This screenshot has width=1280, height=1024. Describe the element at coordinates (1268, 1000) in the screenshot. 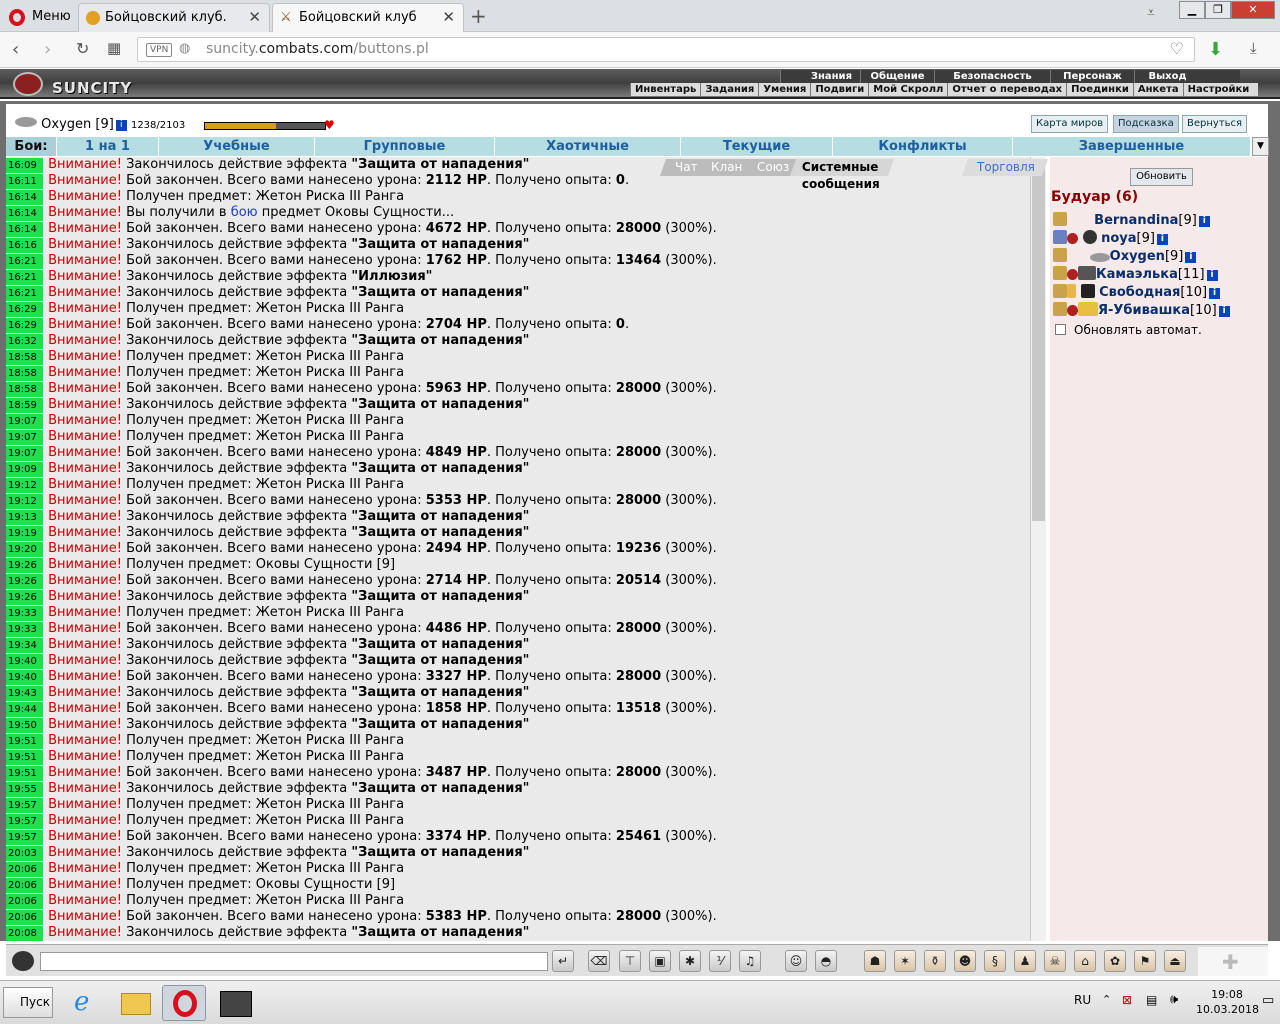

I see `notification-icon: ▭` at that location.